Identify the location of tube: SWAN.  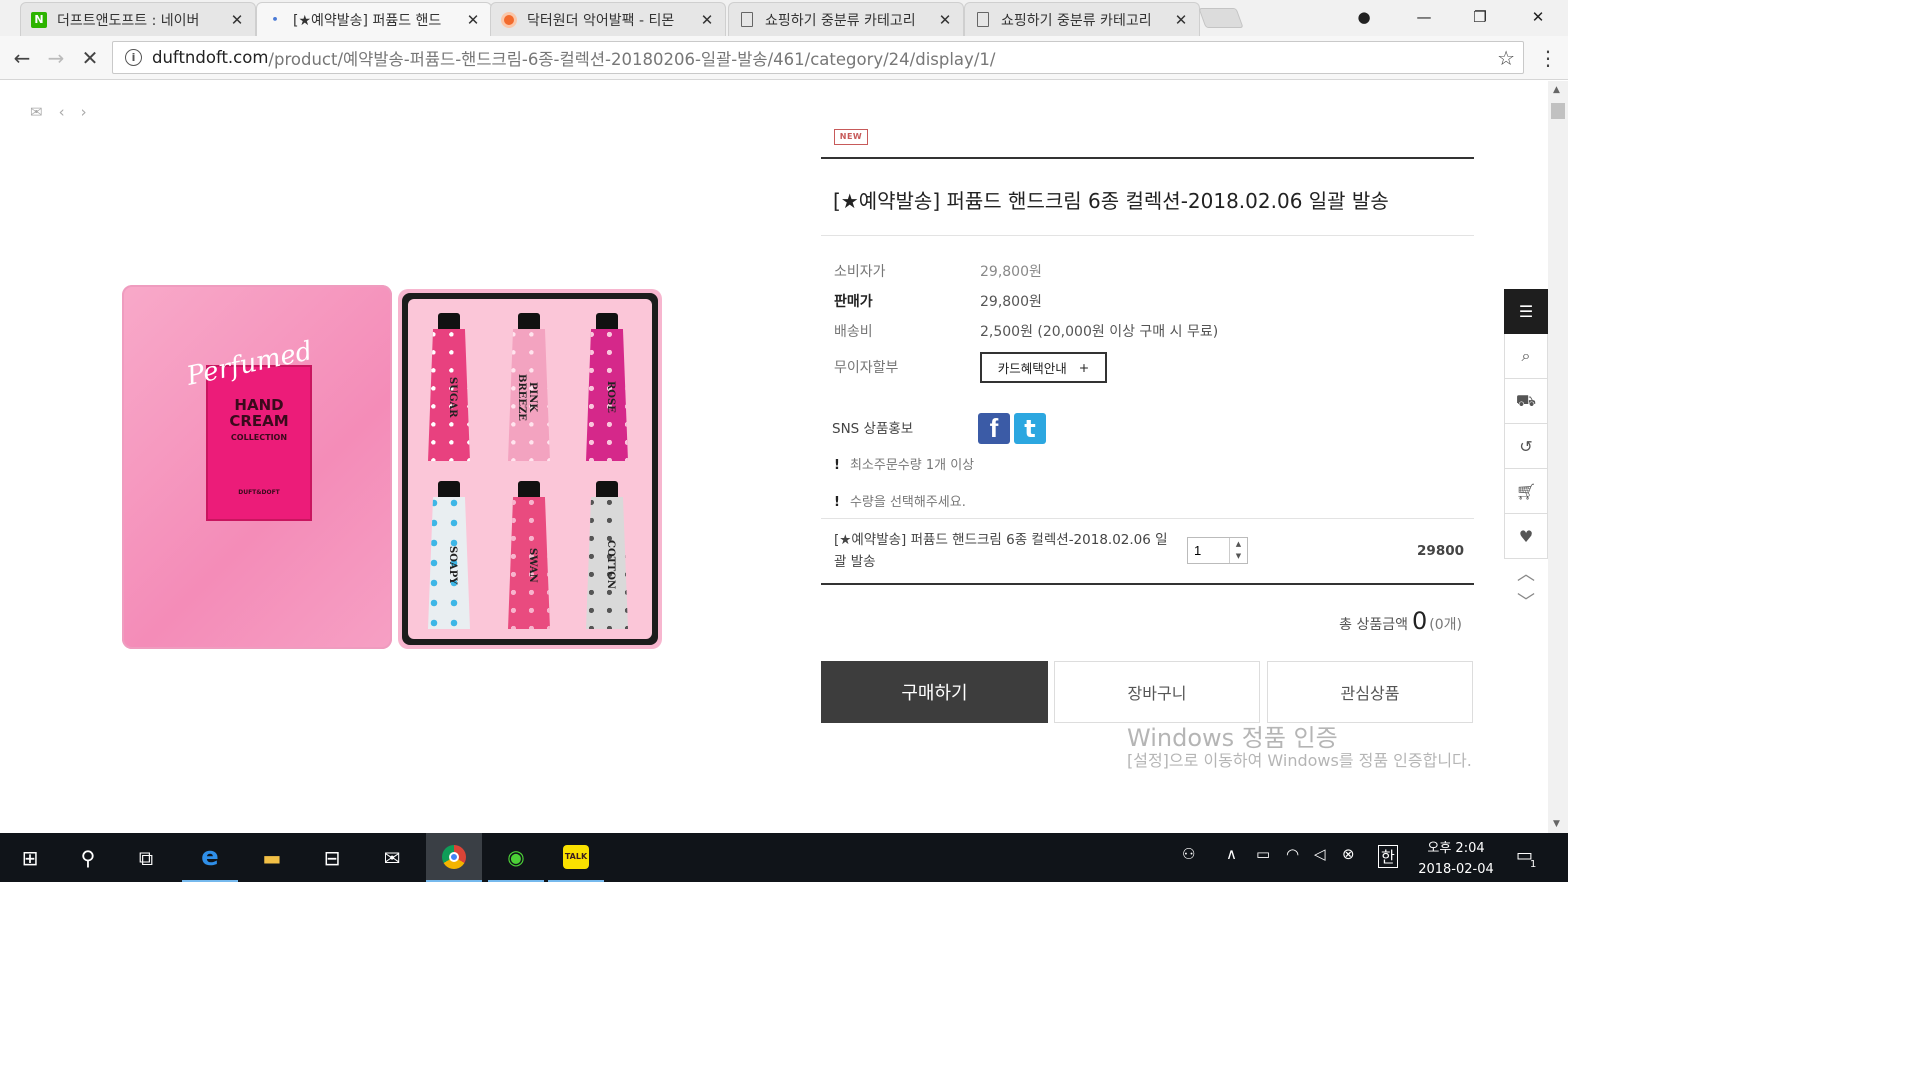
(529, 555).